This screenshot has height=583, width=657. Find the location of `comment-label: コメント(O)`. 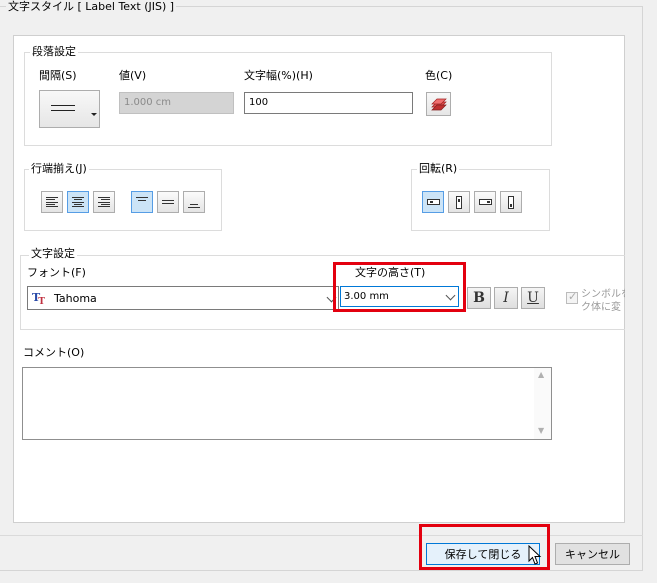

comment-label: コメント(O) is located at coordinates (54, 352).